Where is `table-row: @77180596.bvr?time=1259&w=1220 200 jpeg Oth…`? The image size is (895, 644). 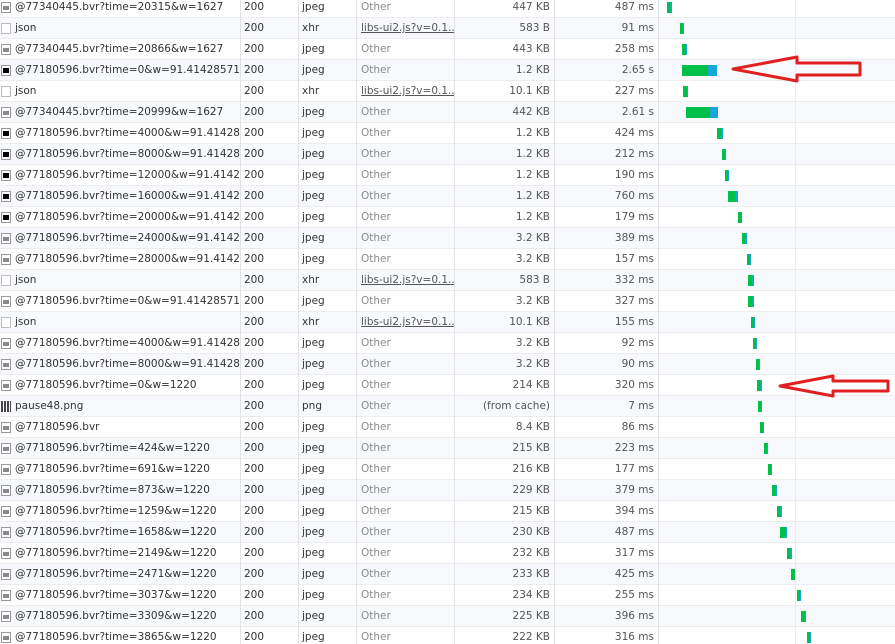
table-row: @77180596.bvr?time=1259&w=1220 200 jpeg Oth… is located at coordinates (447, 511).